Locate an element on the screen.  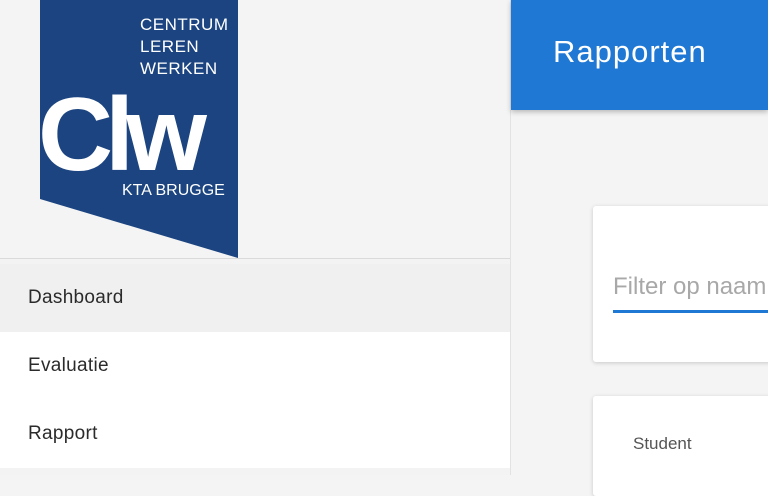
sidebar-item-dashboard: Dashboard is located at coordinates (255, 298).